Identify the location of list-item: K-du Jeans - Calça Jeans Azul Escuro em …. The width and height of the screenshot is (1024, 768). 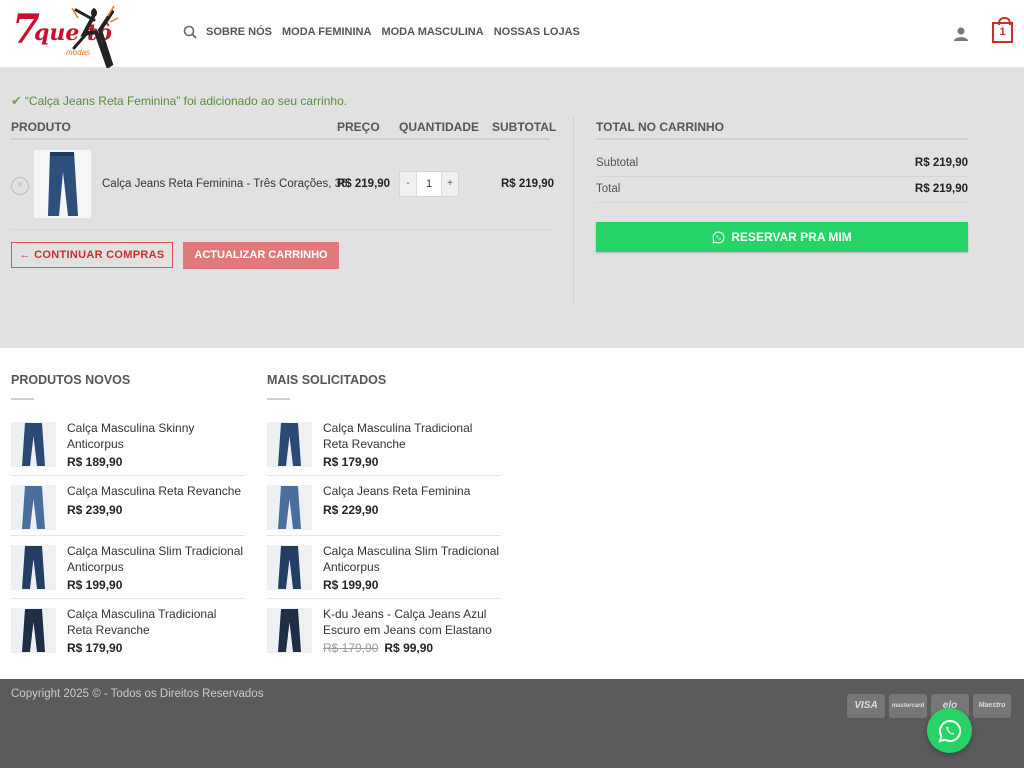
(384, 637).